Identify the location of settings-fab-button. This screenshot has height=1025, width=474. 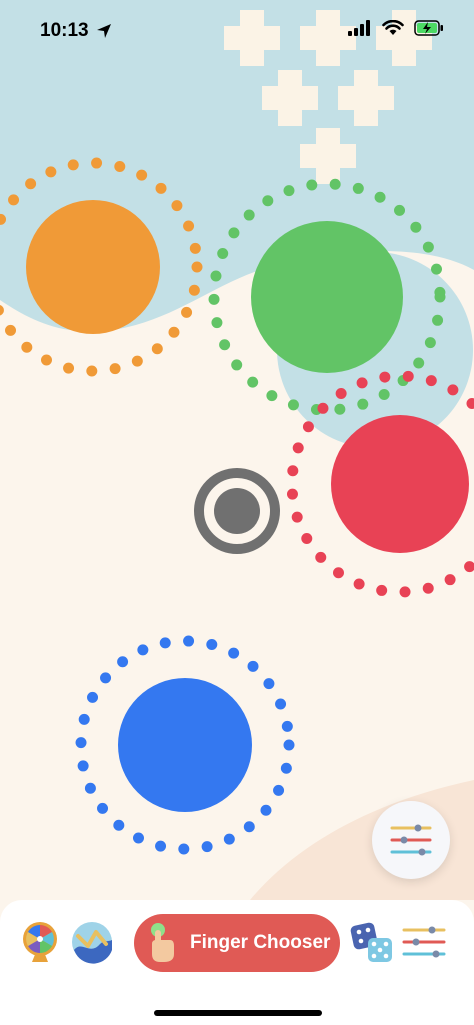
(411, 840).